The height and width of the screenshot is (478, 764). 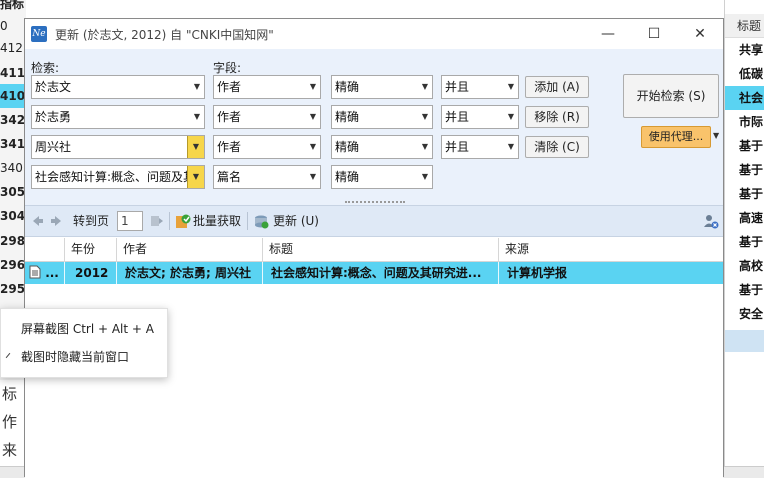 I want to click on search-term-value: 社会感知计算:概念、问题及其, so click(x=115, y=177).